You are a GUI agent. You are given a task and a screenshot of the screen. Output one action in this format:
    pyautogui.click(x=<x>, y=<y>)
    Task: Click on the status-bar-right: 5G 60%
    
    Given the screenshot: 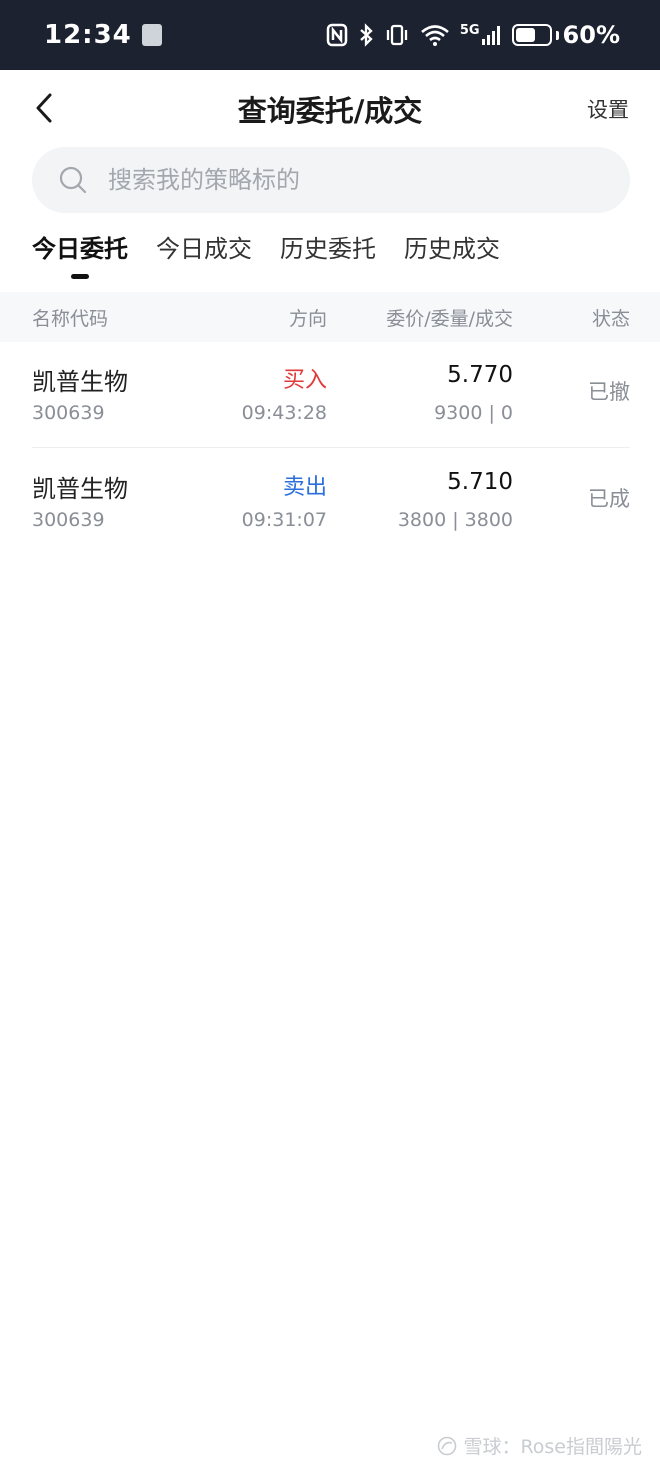 What is the action you would take?
    pyautogui.click(x=473, y=35)
    